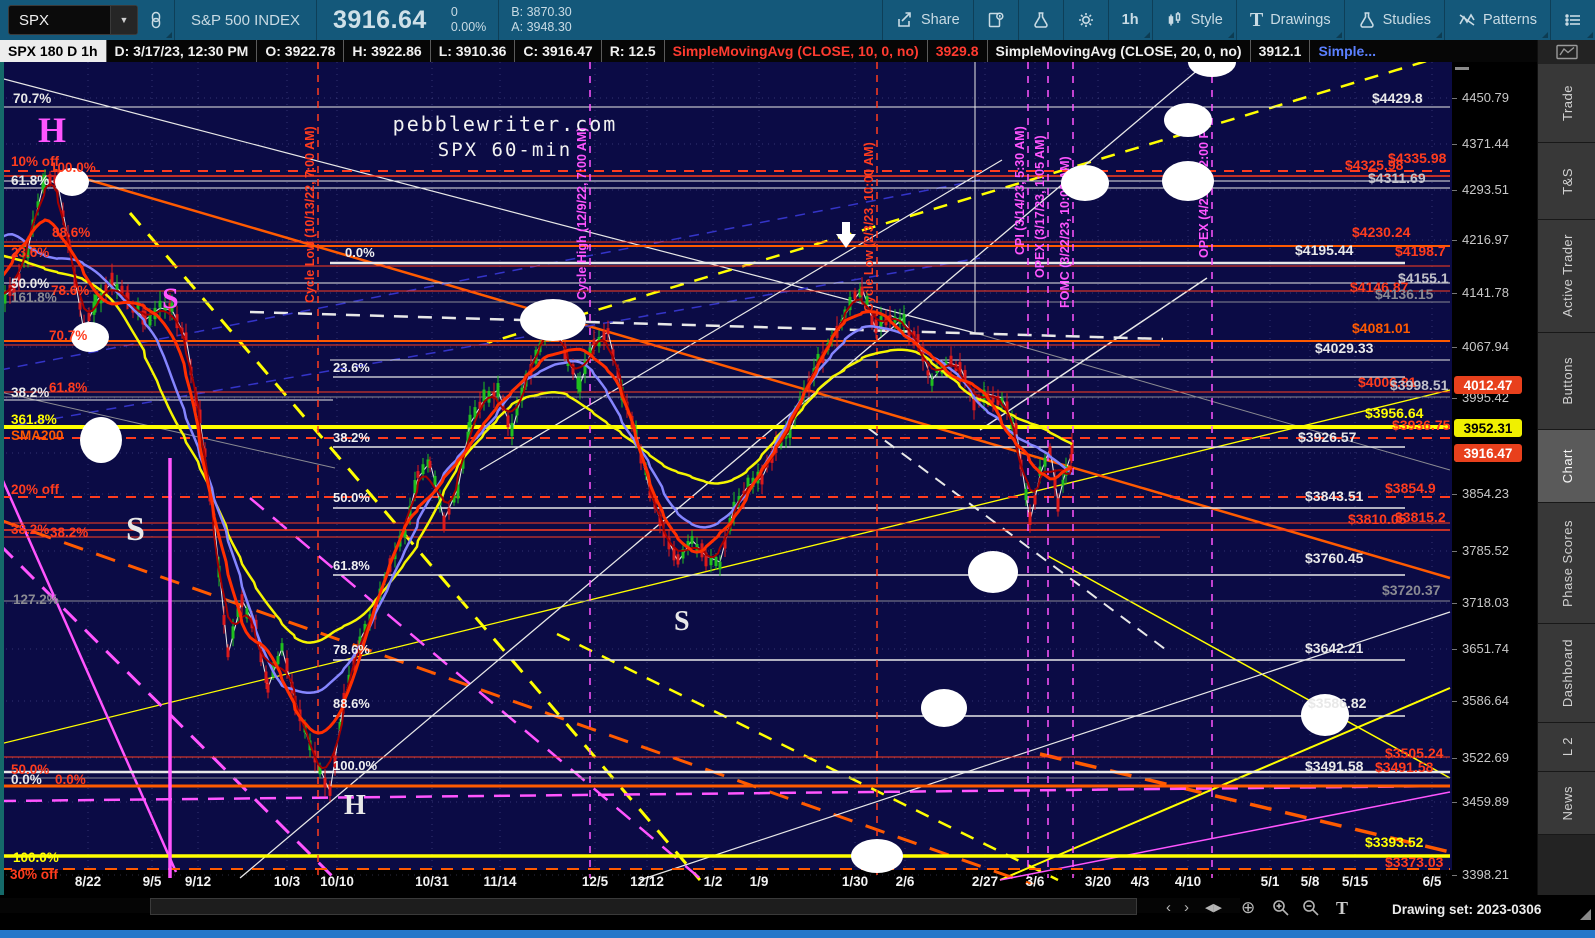  What do you see at coordinates (1420, 251) in the screenshot?
I see `price-level-label: $4198.7` at bounding box center [1420, 251].